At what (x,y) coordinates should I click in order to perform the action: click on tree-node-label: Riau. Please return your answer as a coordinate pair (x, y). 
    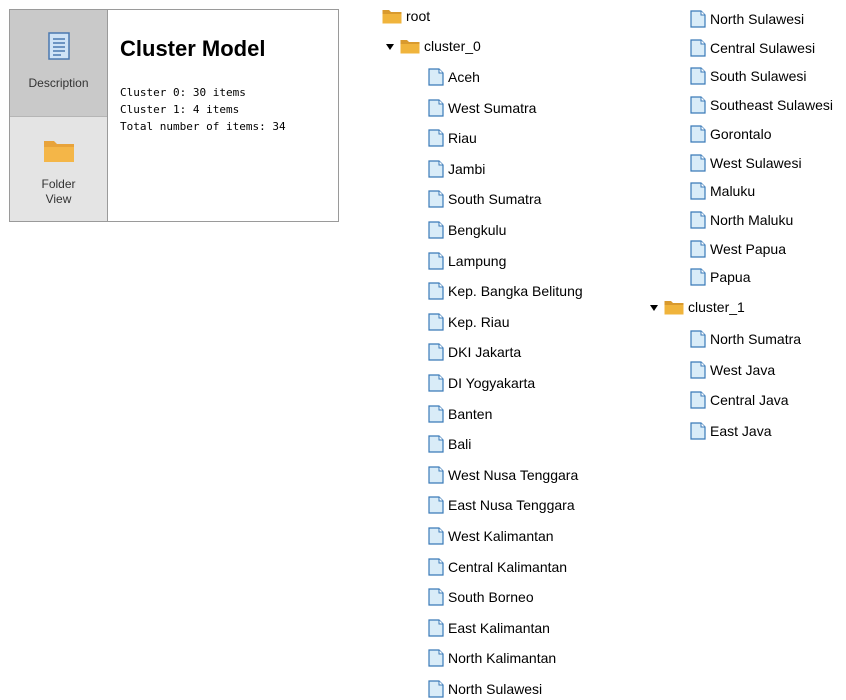
    Looking at the image, I should click on (462, 138).